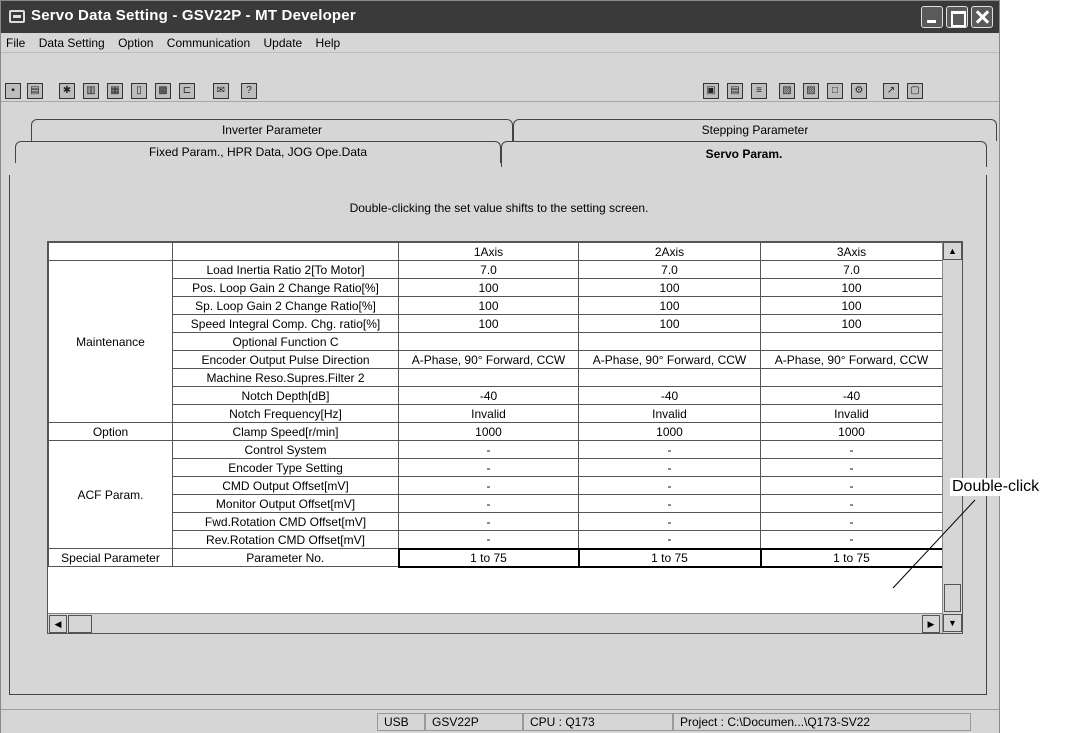 This screenshot has width=1078, height=733. What do you see at coordinates (952, 623) in the screenshot?
I see `scroll-down-icon: ▼` at bounding box center [952, 623].